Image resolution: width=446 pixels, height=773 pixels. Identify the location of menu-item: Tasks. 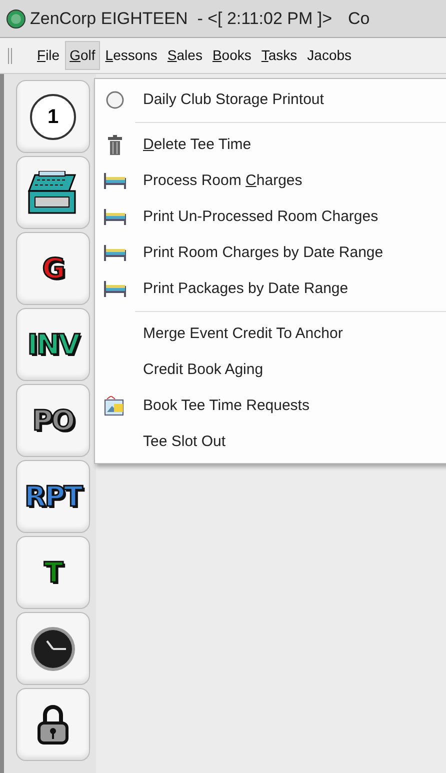
(279, 55).